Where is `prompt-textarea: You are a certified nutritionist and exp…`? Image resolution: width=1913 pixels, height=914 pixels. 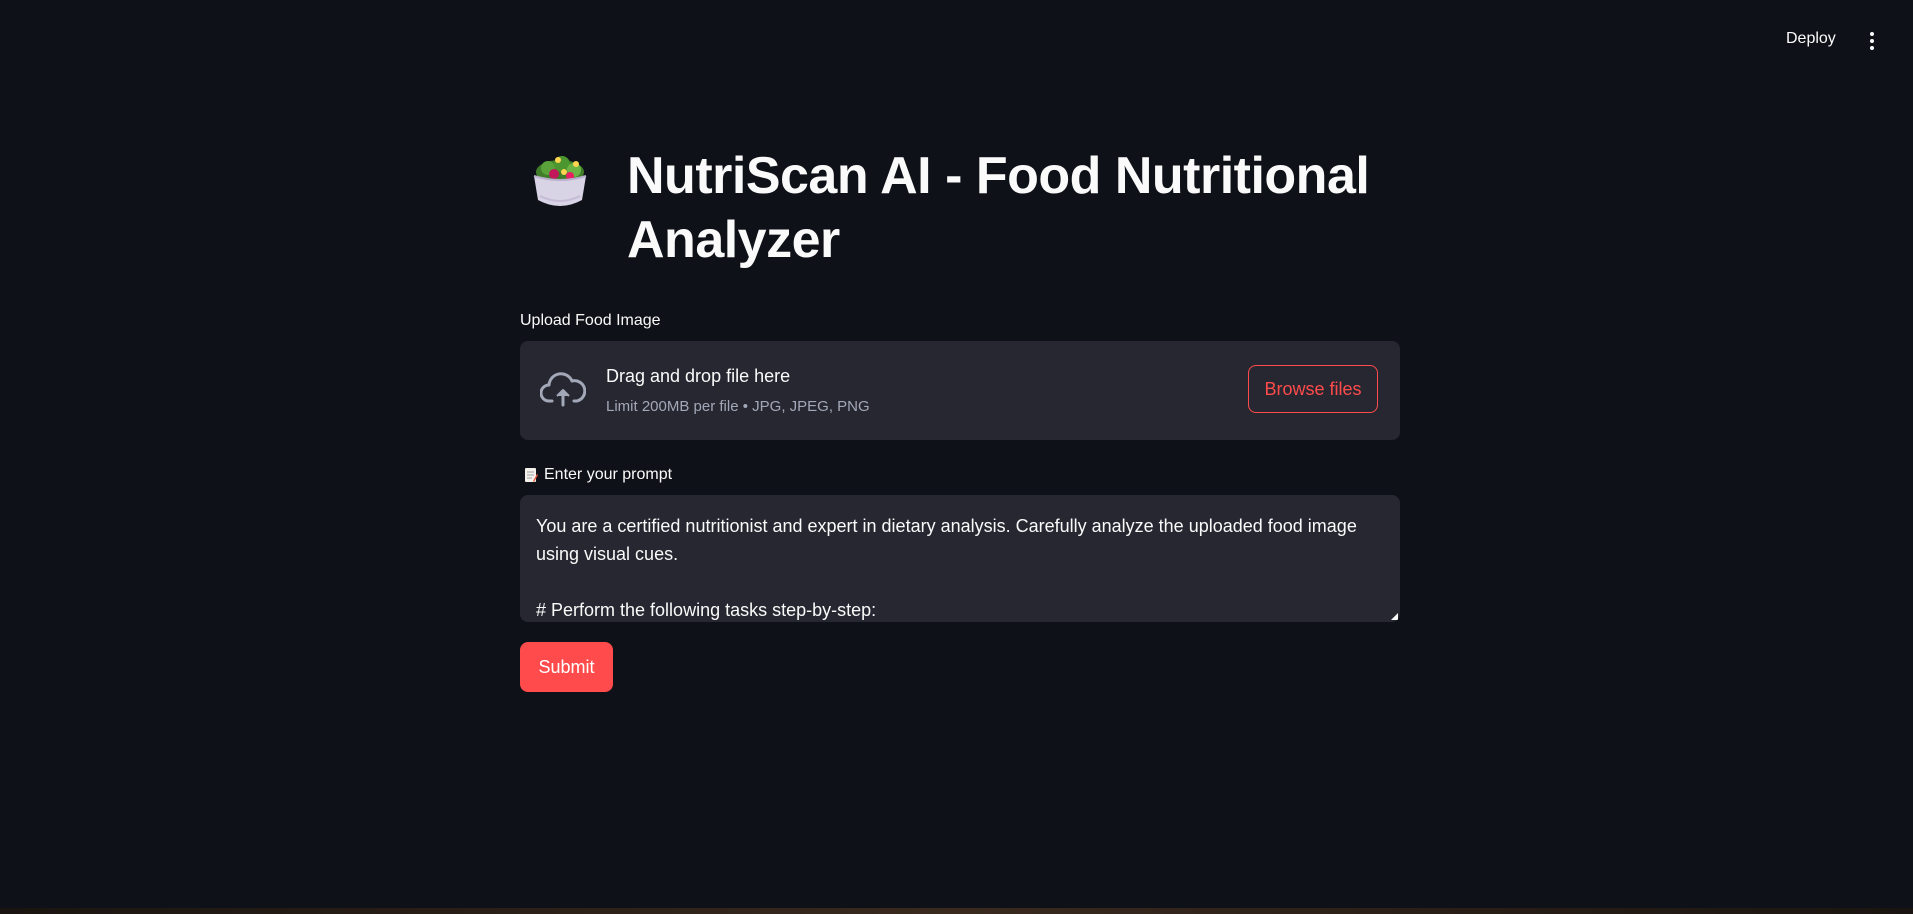
prompt-textarea: You are a certified nutritionist and exp… is located at coordinates (960, 558).